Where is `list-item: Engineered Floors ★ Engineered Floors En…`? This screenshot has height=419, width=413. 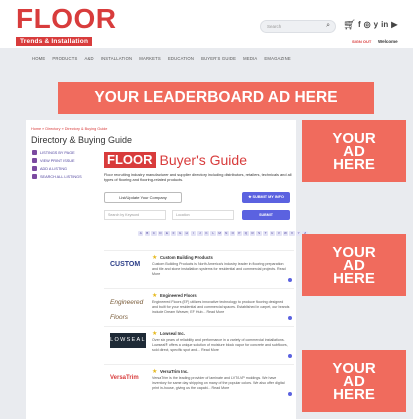
list-item: Engineered Floors ★ Engineered Floors En… is located at coordinates (199, 307).